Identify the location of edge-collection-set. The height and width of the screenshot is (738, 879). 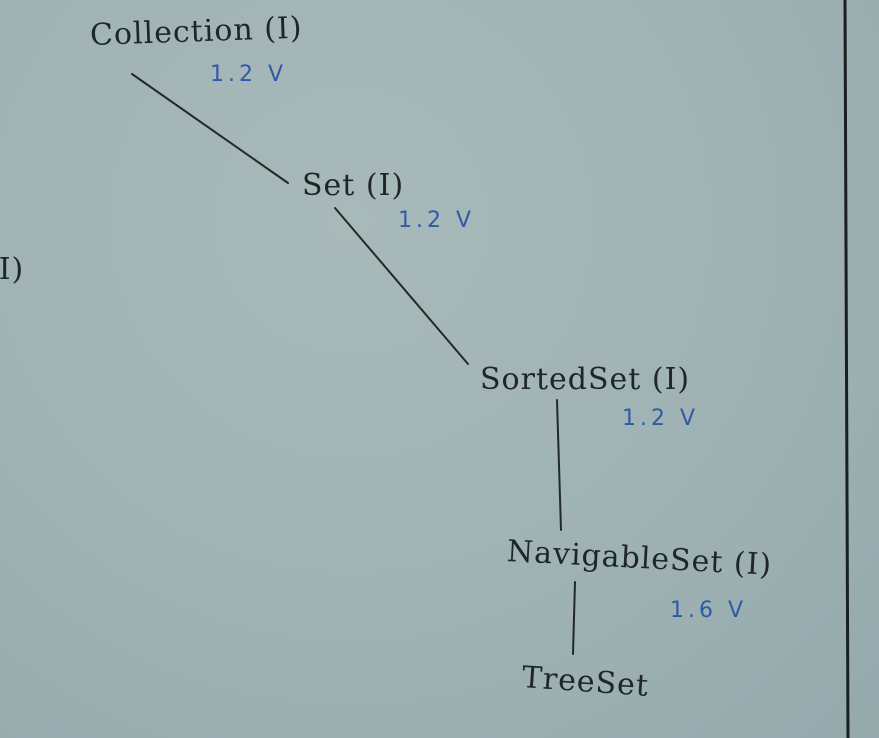
(210, 128).